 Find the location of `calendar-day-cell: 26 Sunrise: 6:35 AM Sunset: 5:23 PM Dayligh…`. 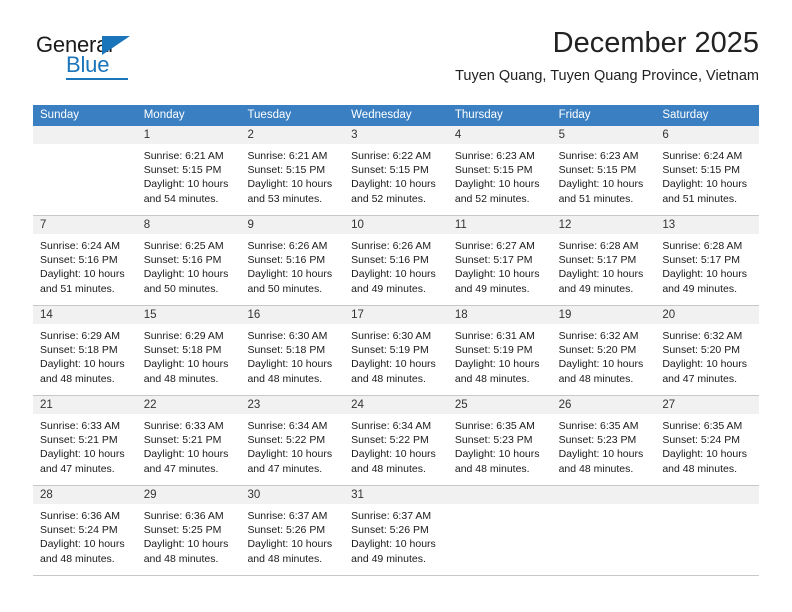

calendar-day-cell: 26 Sunrise: 6:35 AM Sunset: 5:23 PM Dayligh… is located at coordinates (603, 440).